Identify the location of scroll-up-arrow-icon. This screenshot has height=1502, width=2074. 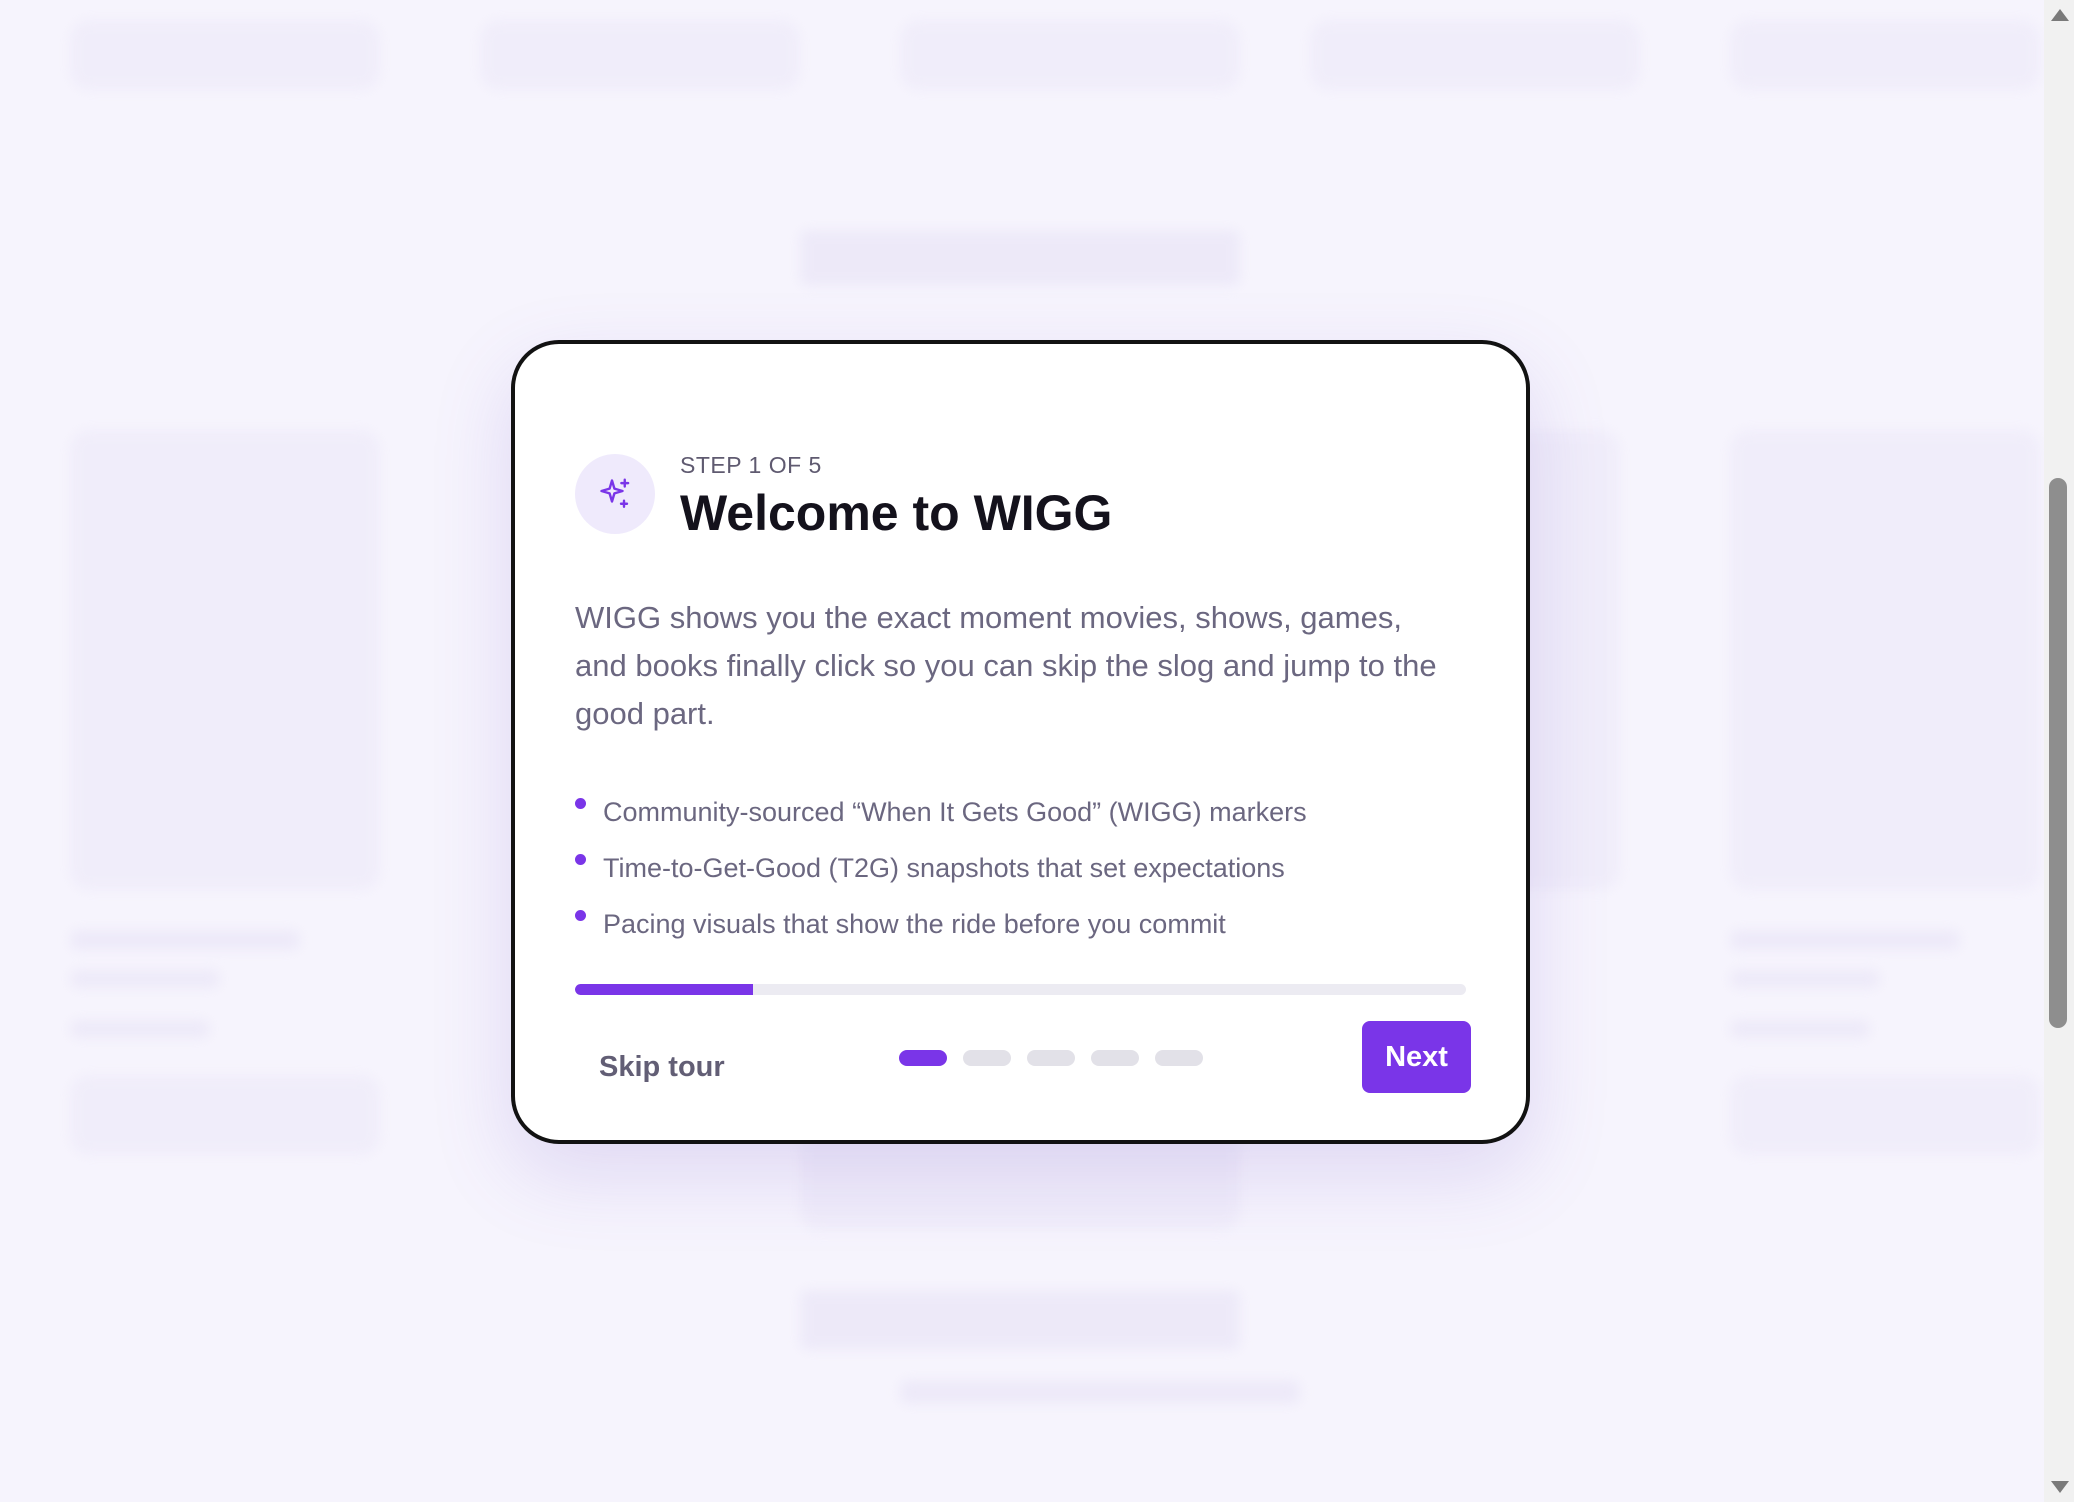
(2060, 15).